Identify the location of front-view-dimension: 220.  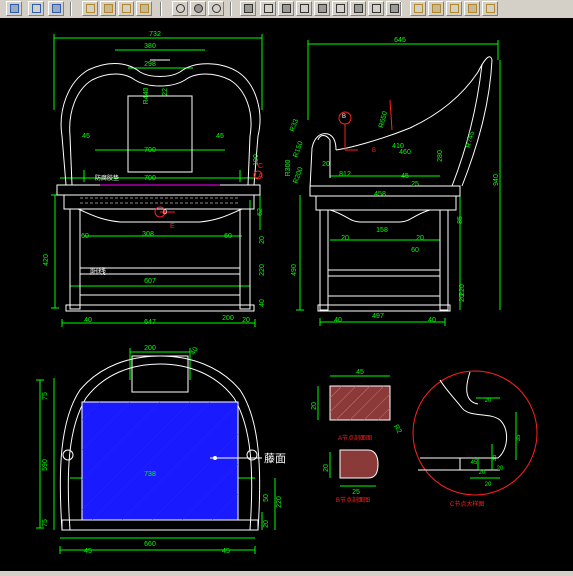
(262, 270).